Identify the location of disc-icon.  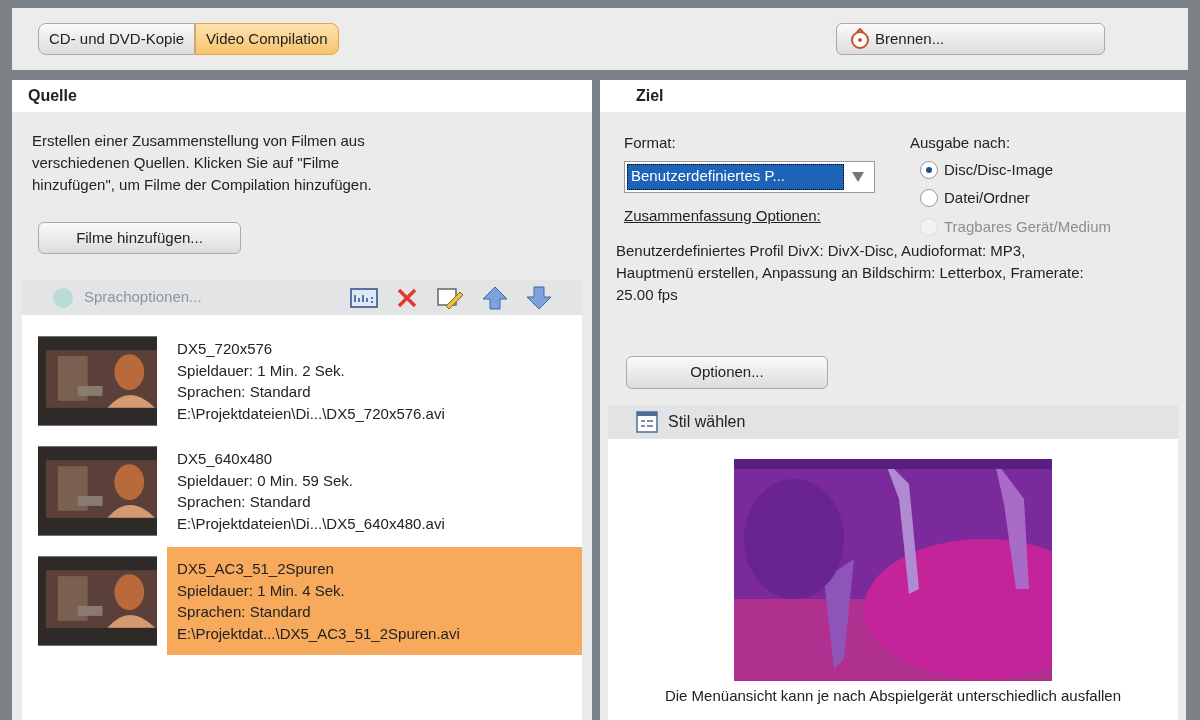
(860, 39).